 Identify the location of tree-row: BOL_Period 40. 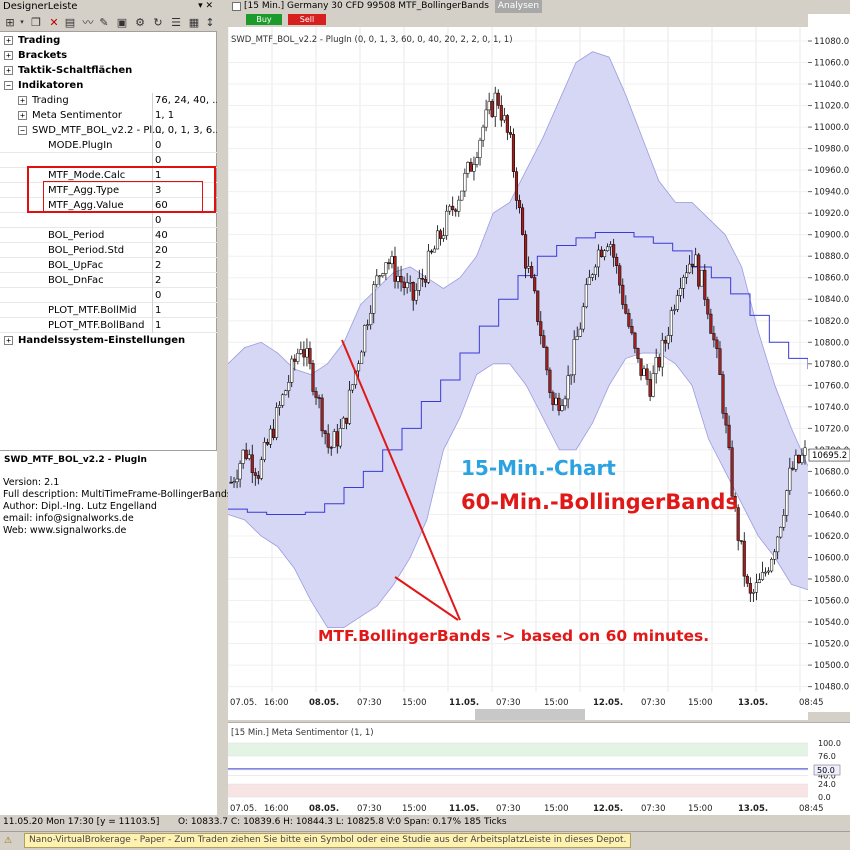
(108, 235).